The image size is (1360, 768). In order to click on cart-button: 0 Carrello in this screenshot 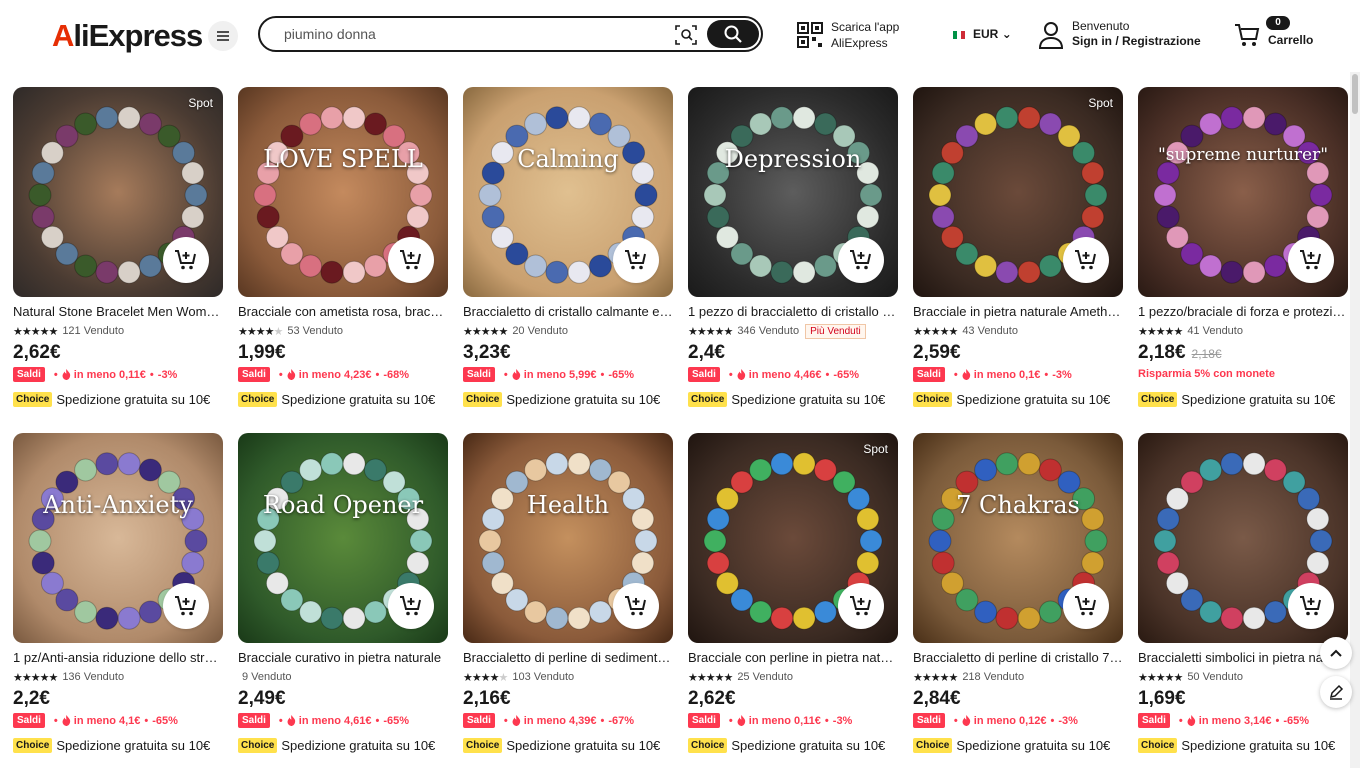, I will do `click(1279, 35)`.